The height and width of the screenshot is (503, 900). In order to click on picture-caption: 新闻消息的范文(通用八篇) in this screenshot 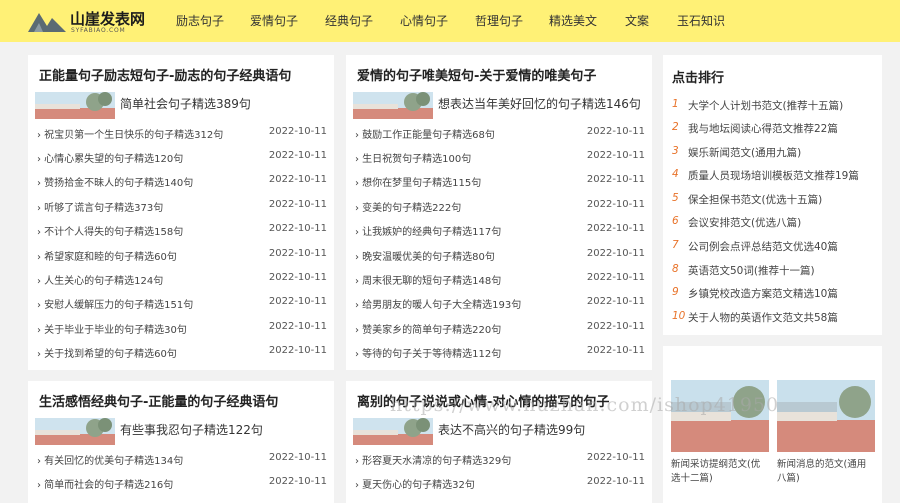, I will do `click(826, 472)`.